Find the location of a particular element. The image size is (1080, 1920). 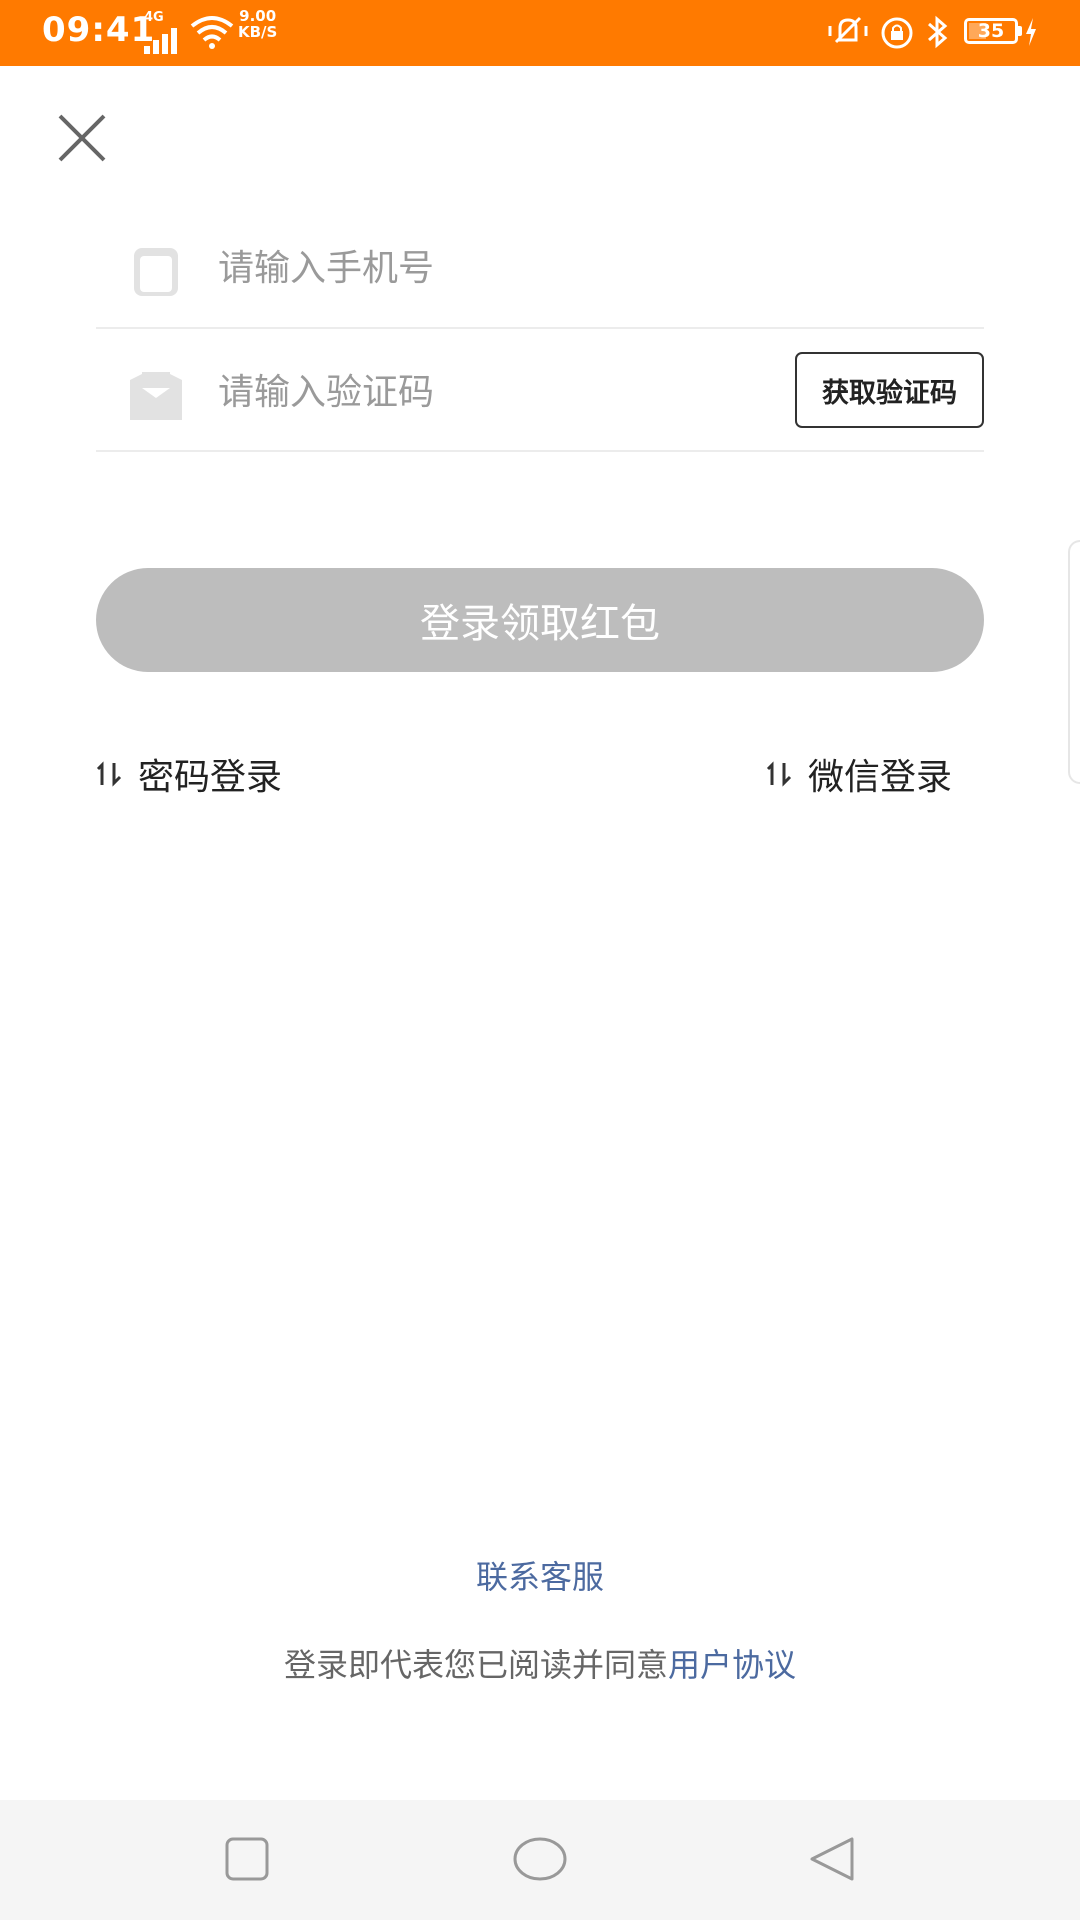

nav-home-icon is located at coordinates (540, 1859).